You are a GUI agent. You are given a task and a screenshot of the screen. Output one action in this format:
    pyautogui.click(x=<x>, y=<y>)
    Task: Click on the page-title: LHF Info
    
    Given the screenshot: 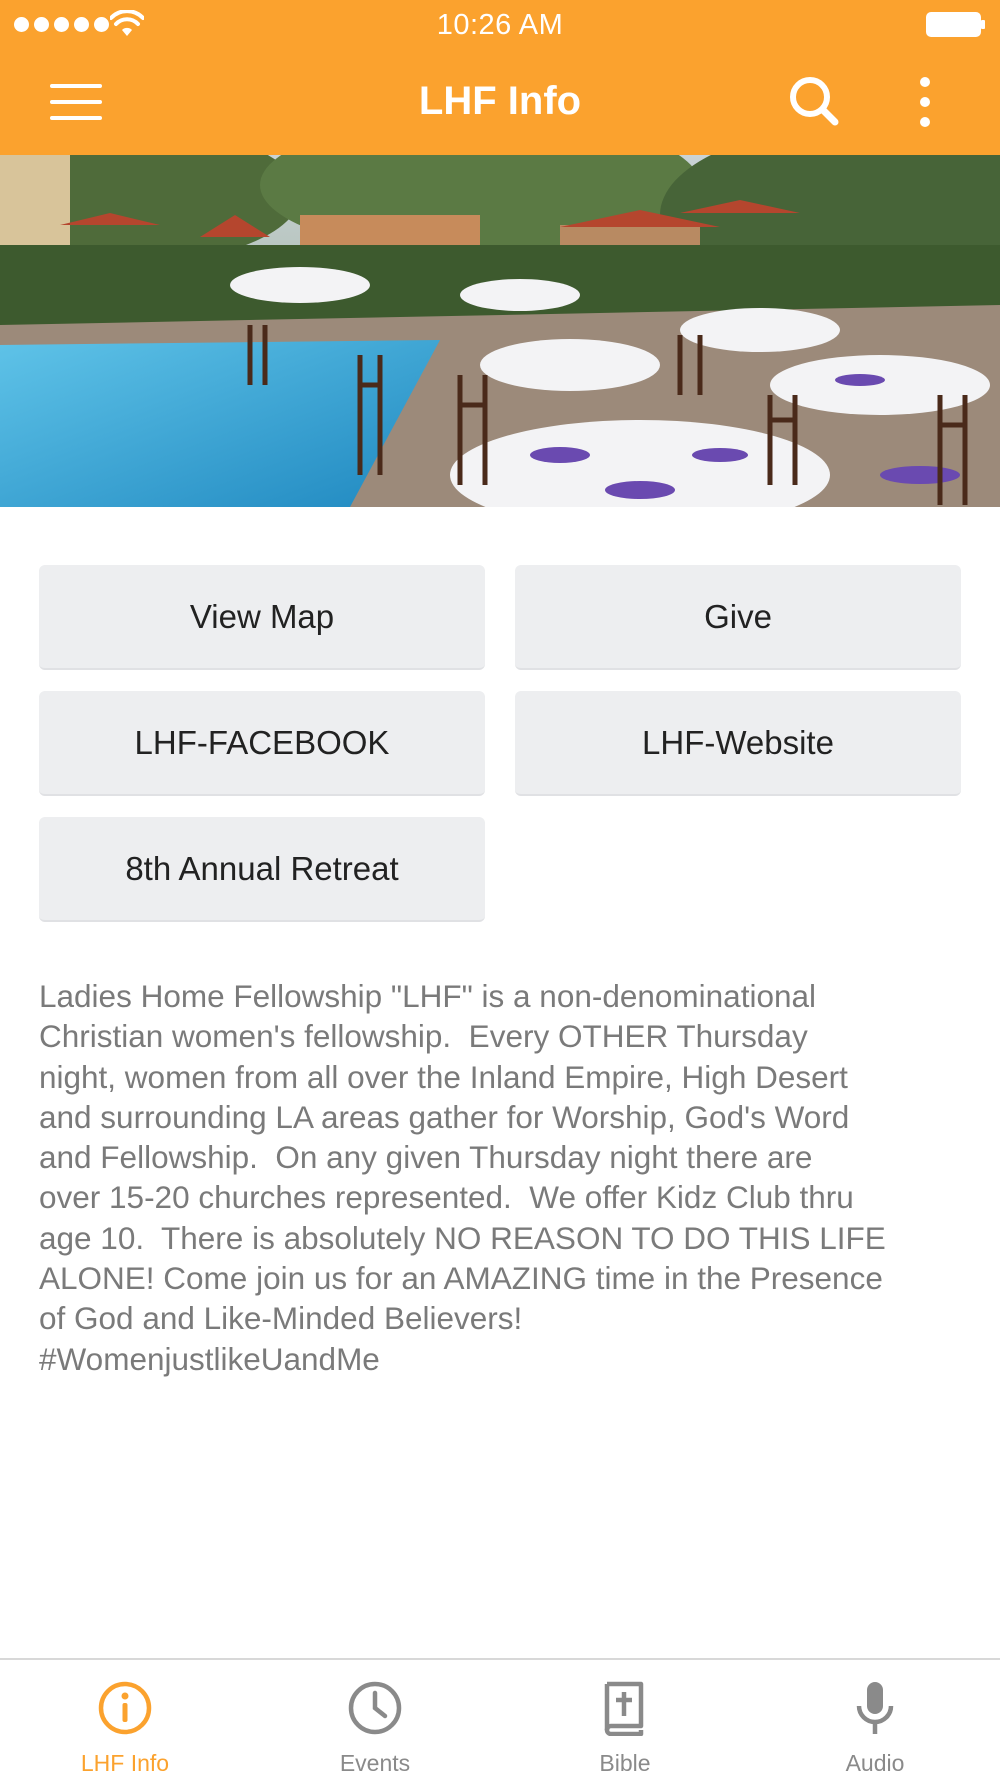 What is the action you would take?
    pyautogui.click(x=500, y=101)
    